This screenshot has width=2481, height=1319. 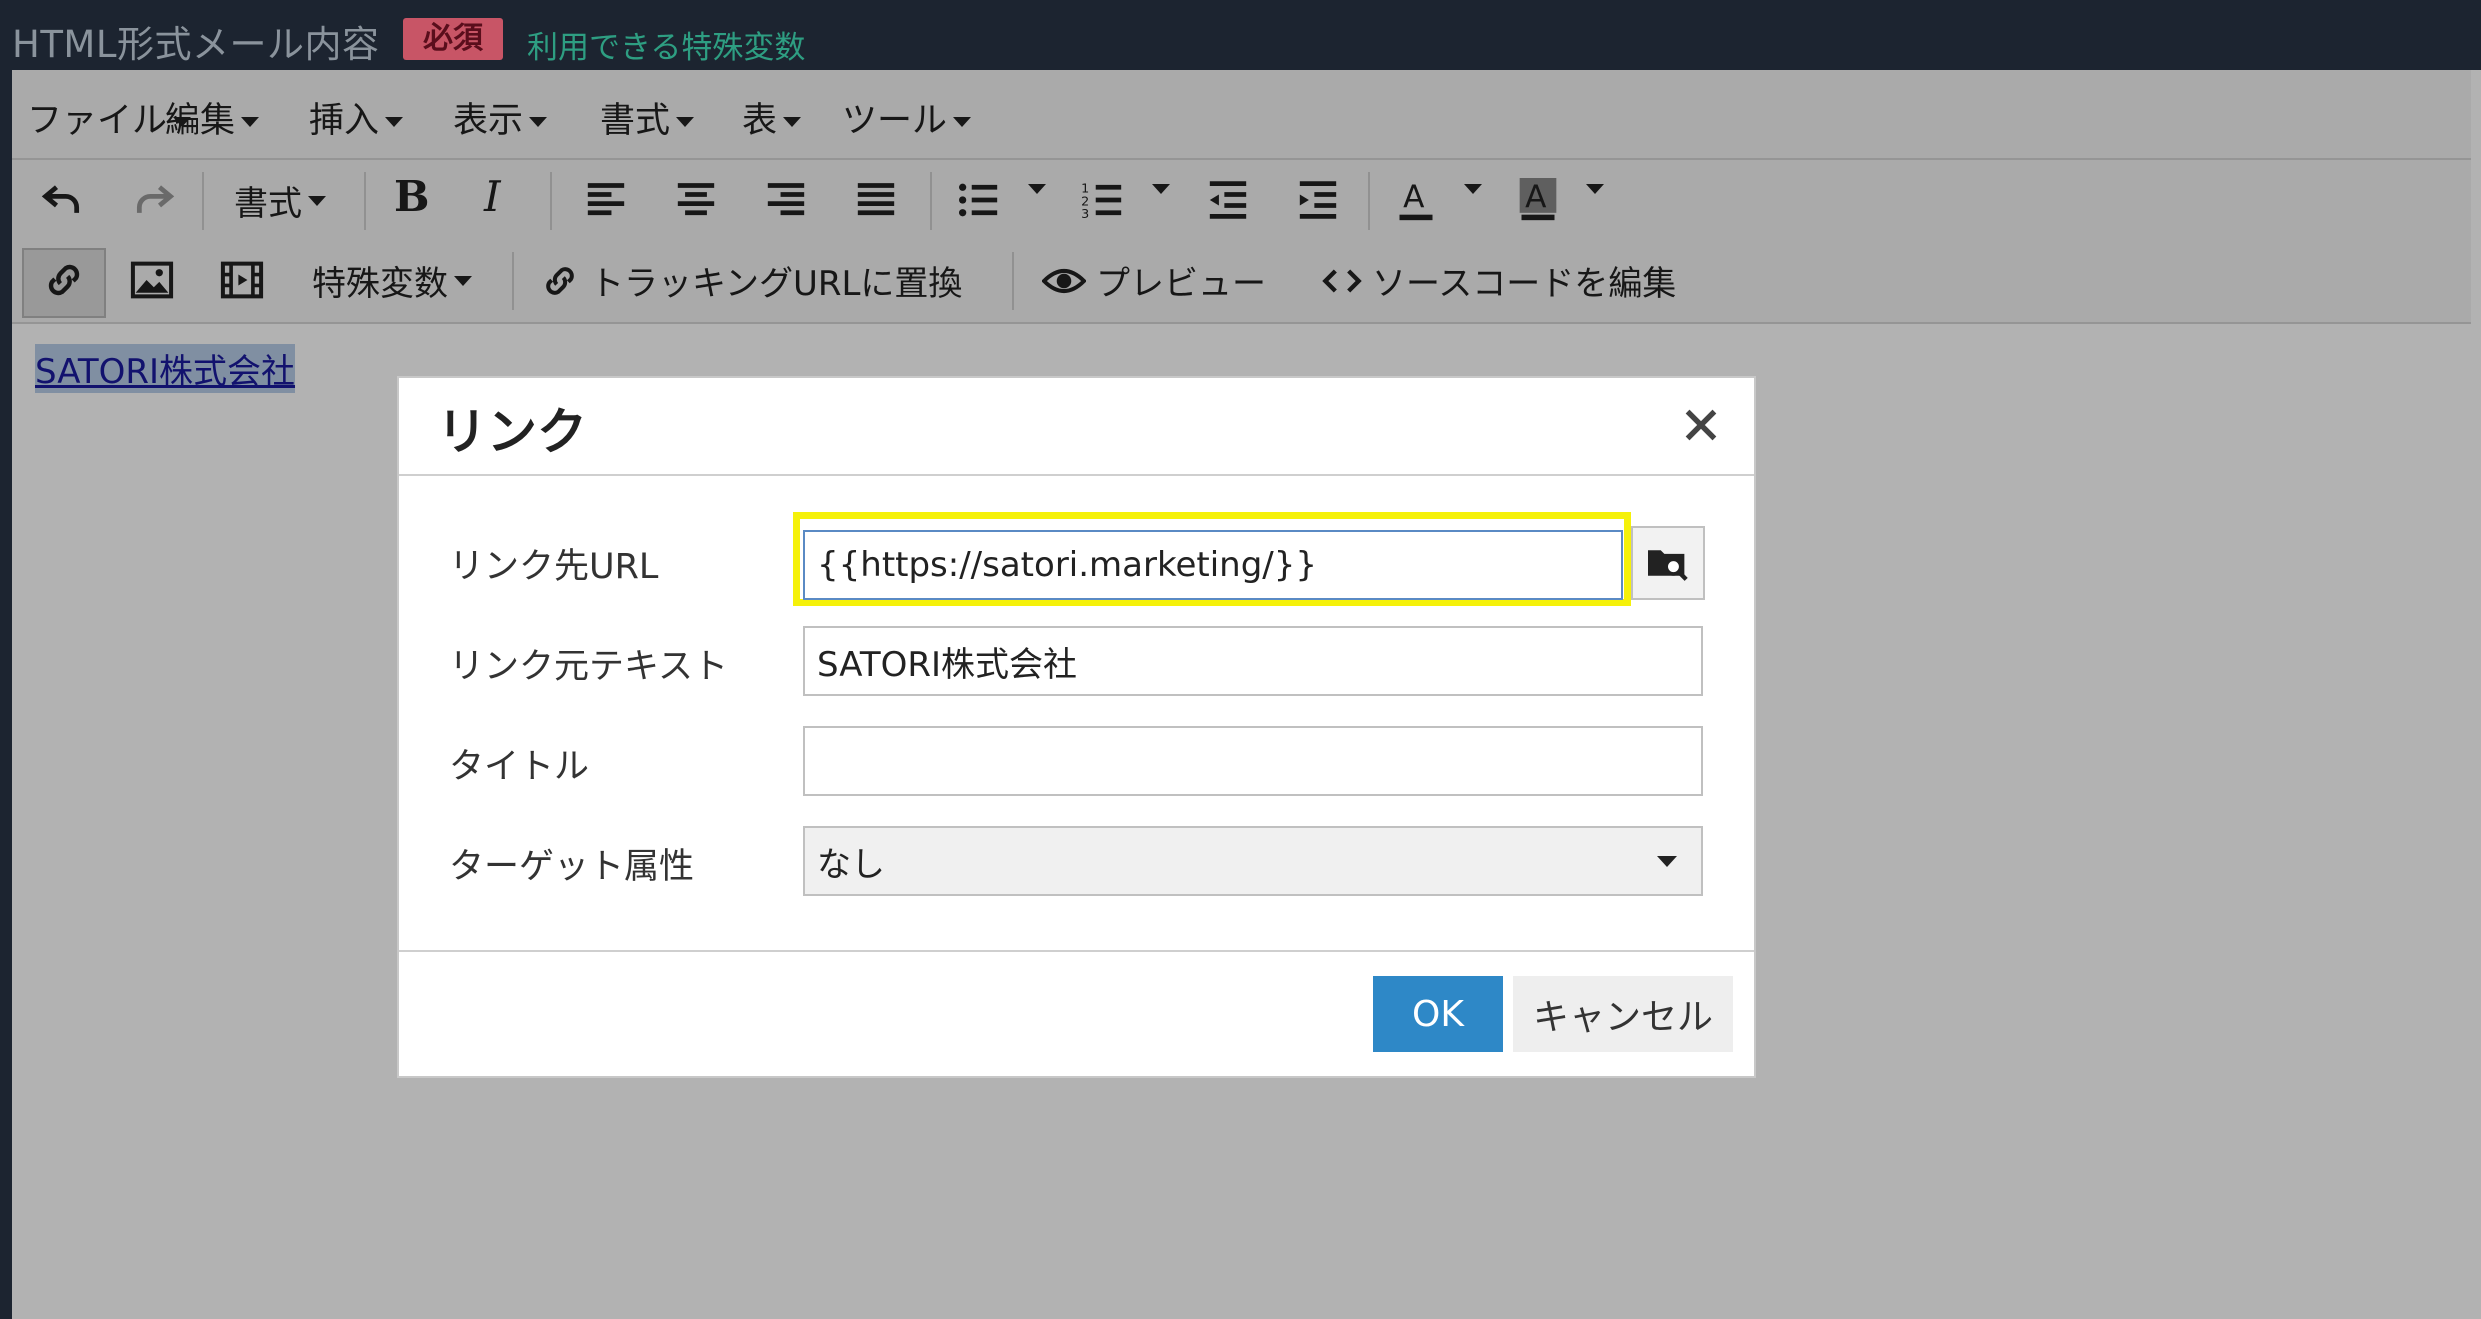 What do you see at coordinates (196, 44) in the screenshot?
I see `field-title: HTML形式メール内容` at bounding box center [196, 44].